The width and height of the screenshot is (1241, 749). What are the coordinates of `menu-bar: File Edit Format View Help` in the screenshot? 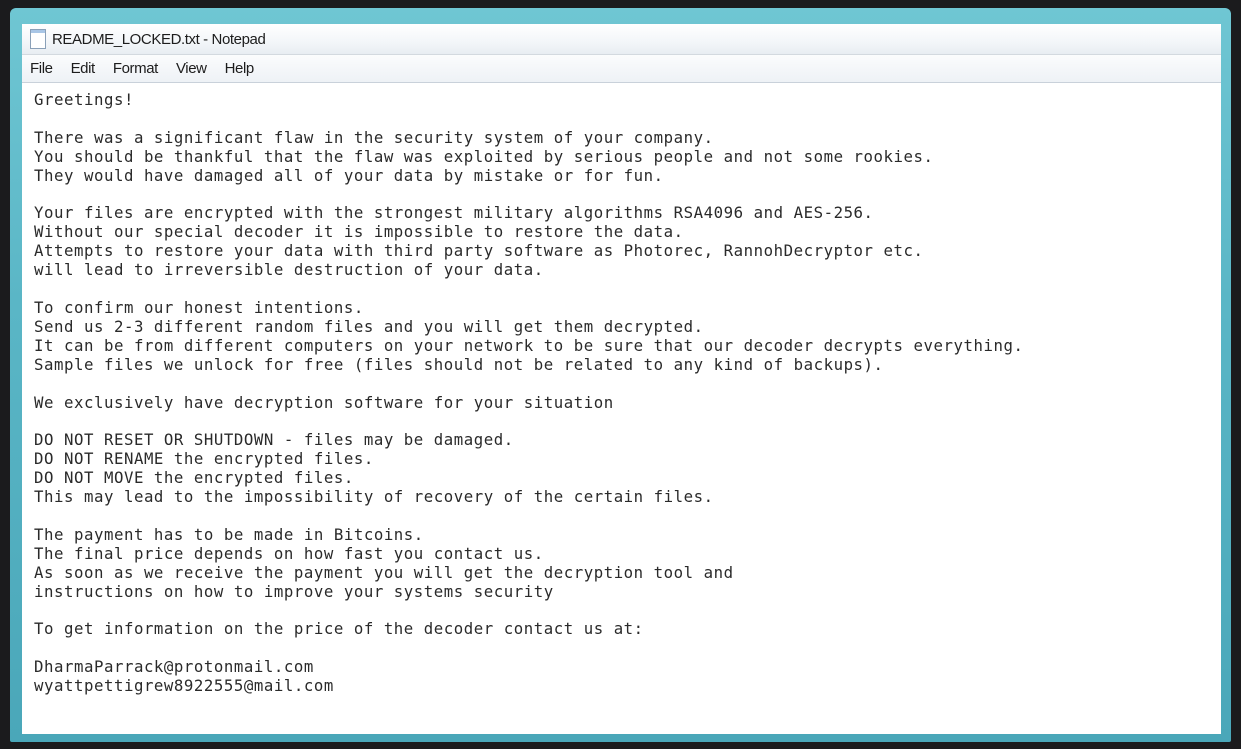 It's located at (621, 69).